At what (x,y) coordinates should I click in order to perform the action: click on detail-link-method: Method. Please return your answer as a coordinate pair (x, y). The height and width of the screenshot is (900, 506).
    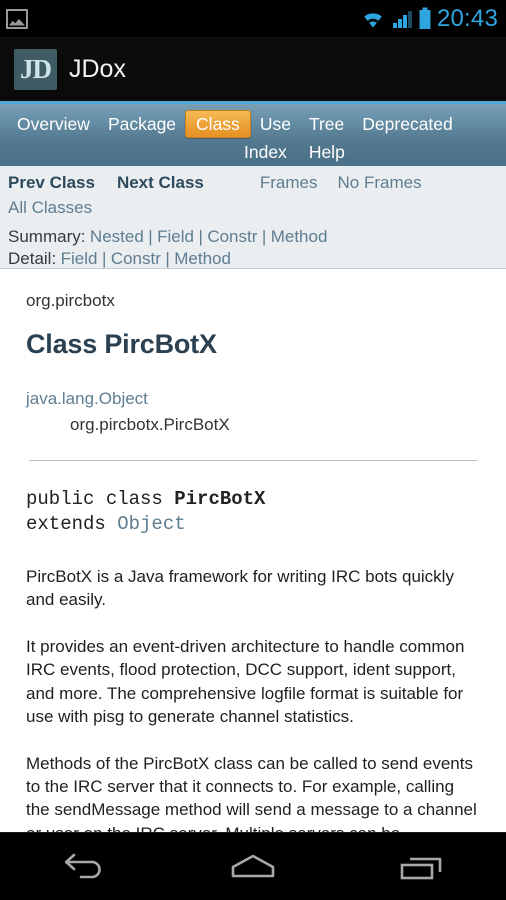
    Looking at the image, I should click on (202, 258).